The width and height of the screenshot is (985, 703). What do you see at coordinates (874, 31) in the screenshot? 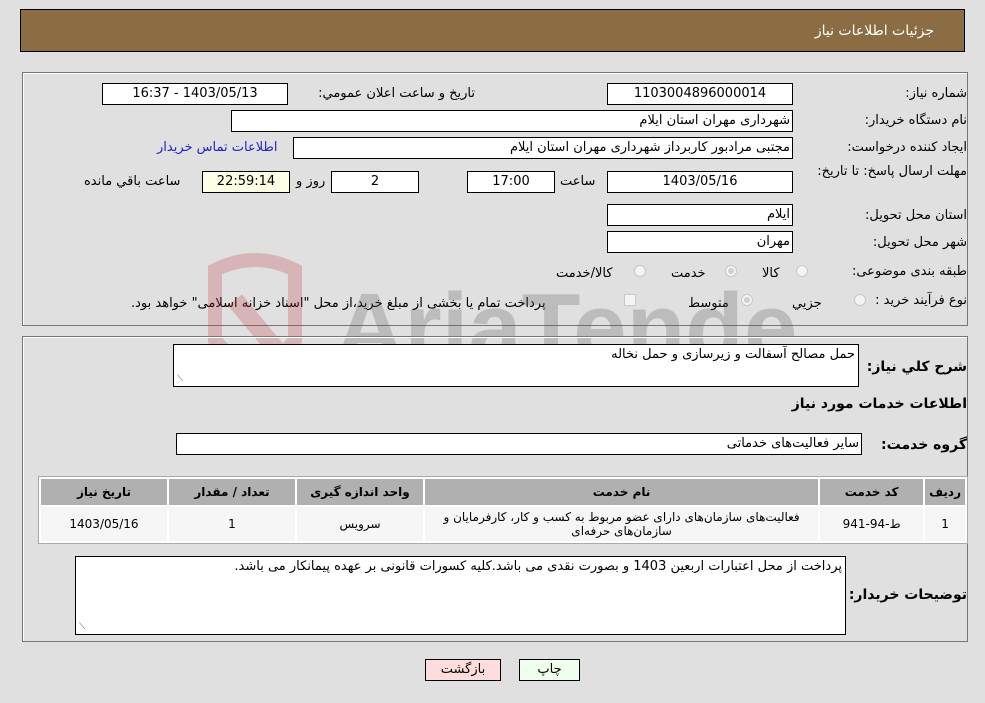
I see `page-title: جزئیات اطلاعات نیاز` at bounding box center [874, 31].